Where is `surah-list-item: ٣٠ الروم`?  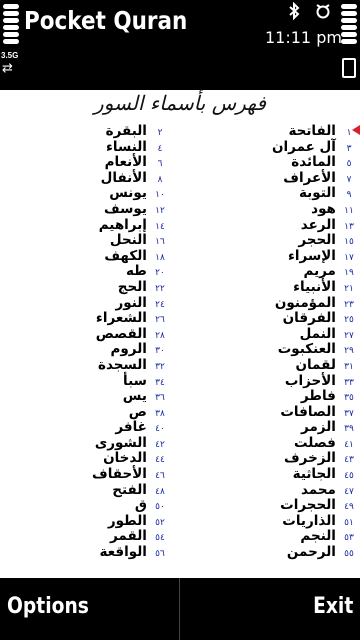
surah-list-item: ٣٠ الروم is located at coordinates (93, 349).